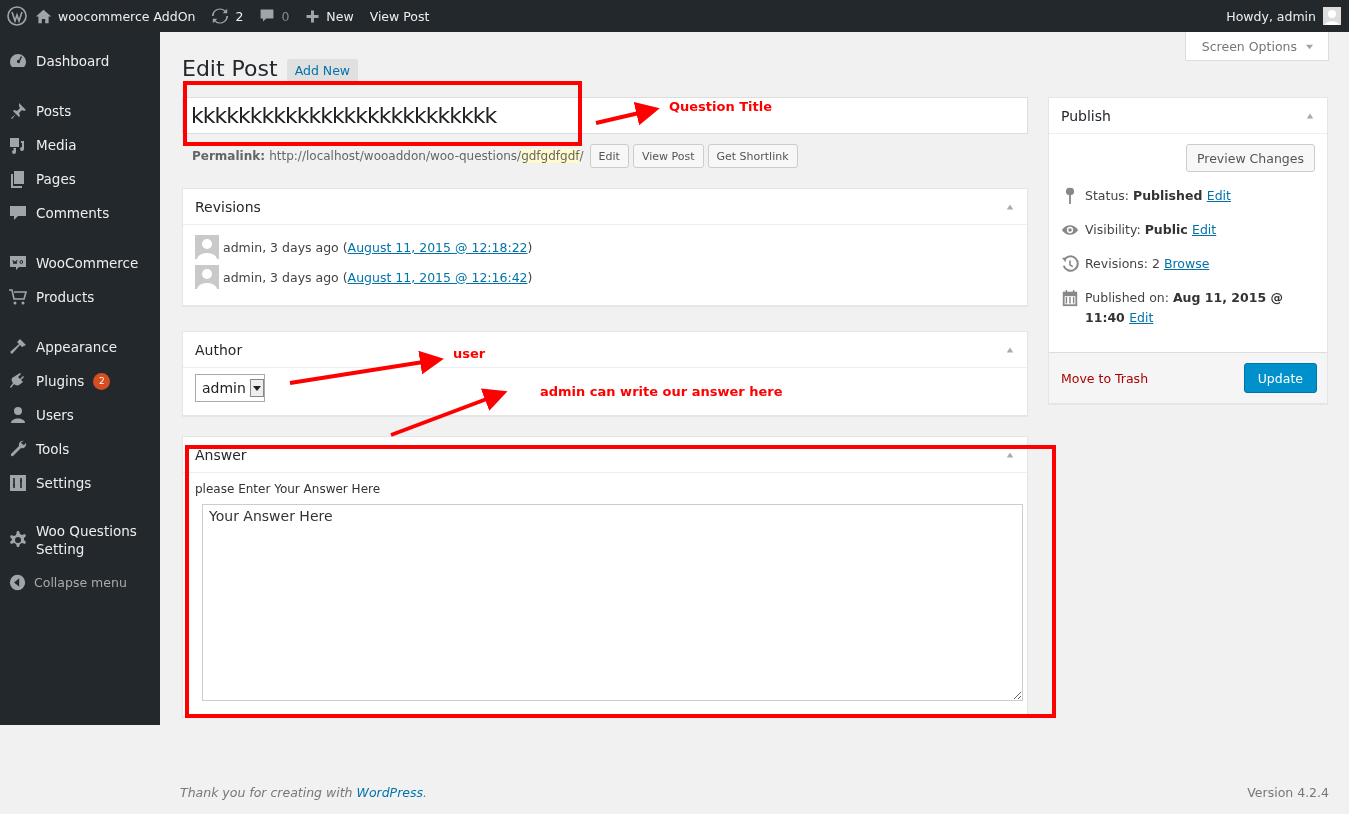  What do you see at coordinates (1147, 264) in the screenshot?
I see `publish-info: Revisions: 2 Browse` at bounding box center [1147, 264].